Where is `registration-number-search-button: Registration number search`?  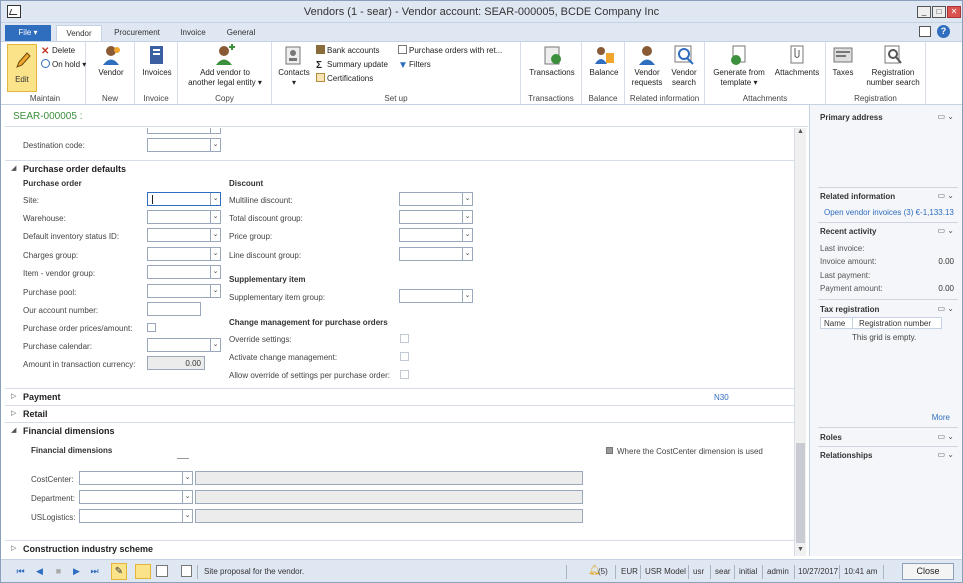 registration-number-search-button: Registration number search is located at coordinates (893, 66).